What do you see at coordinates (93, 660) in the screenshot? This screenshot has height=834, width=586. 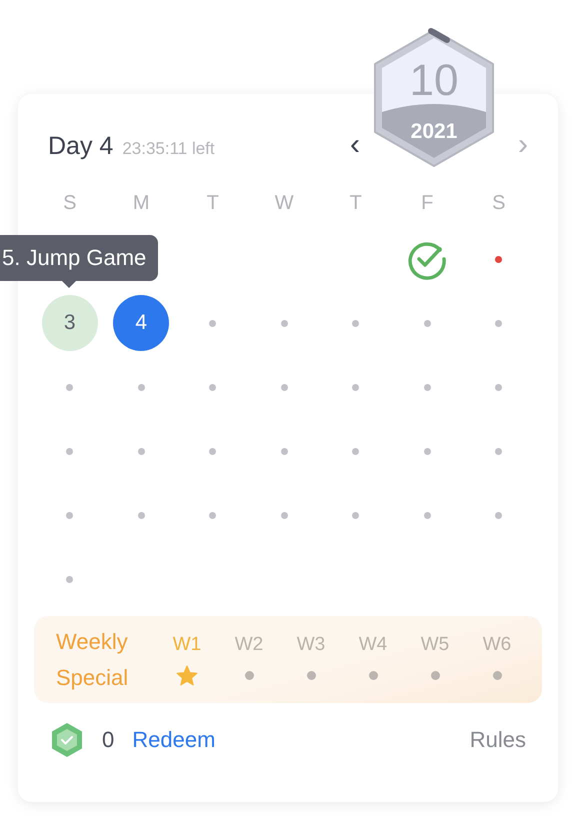 I see `weekly-special-title: Weekly Special` at bounding box center [93, 660].